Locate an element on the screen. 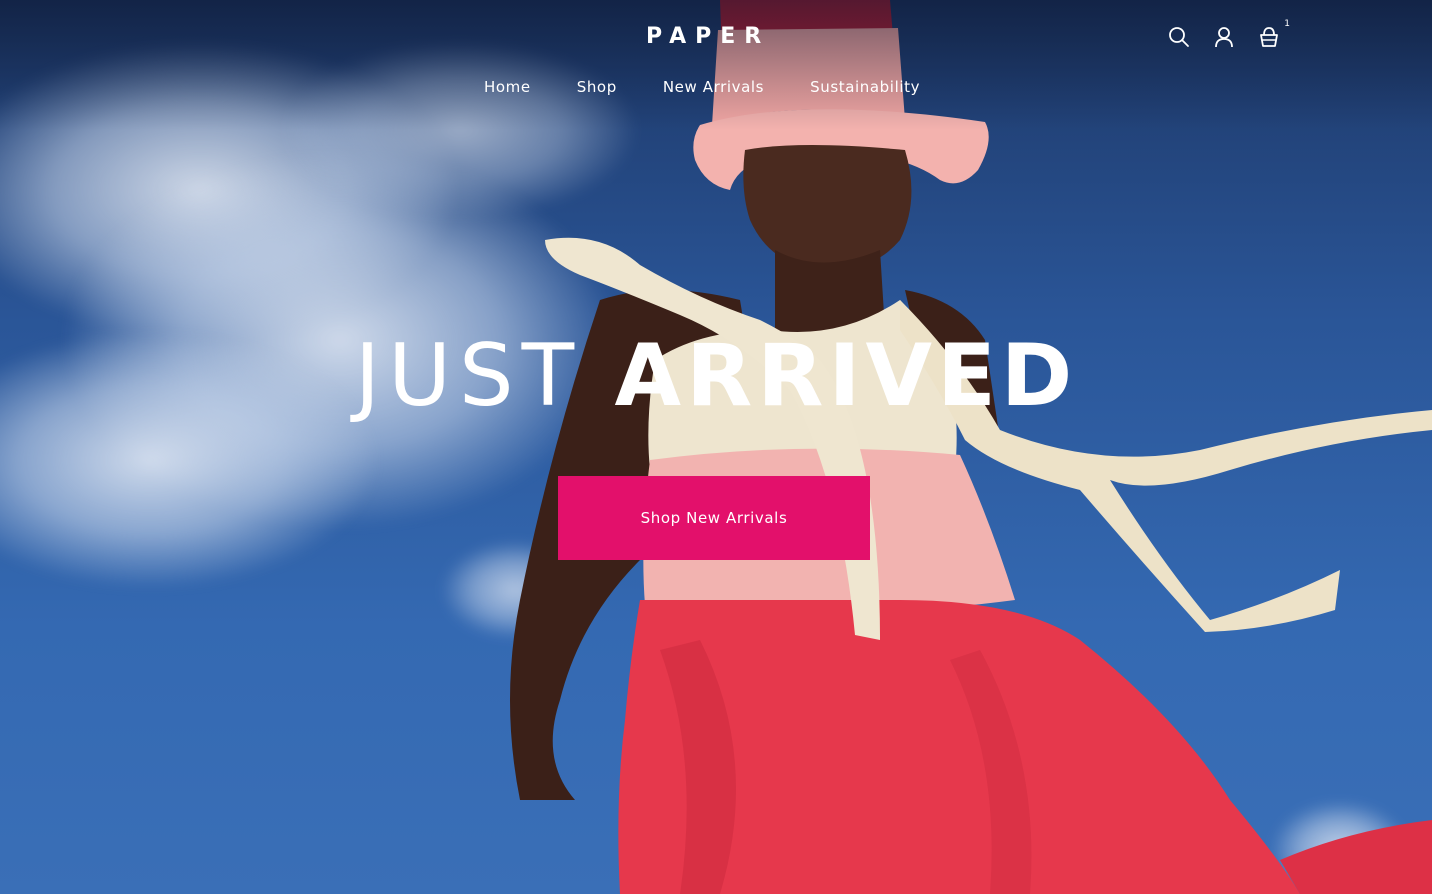  account-icon is located at coordinates (1224, 37).